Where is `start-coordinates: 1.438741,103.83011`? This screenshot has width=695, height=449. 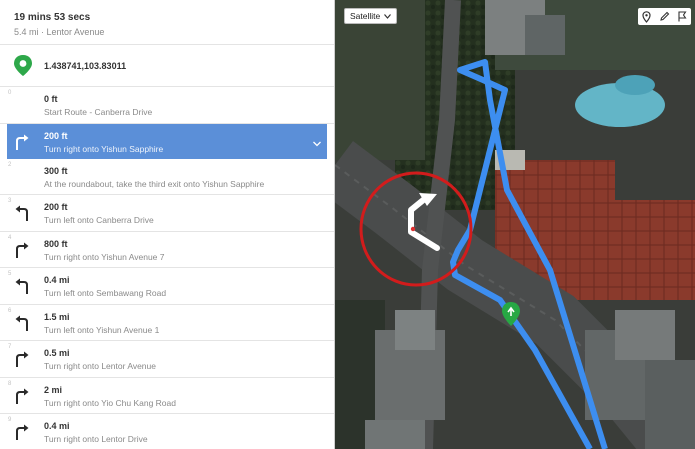 start-coordinates: 1.438741,103.83011 is located at coordinates (85, 65).